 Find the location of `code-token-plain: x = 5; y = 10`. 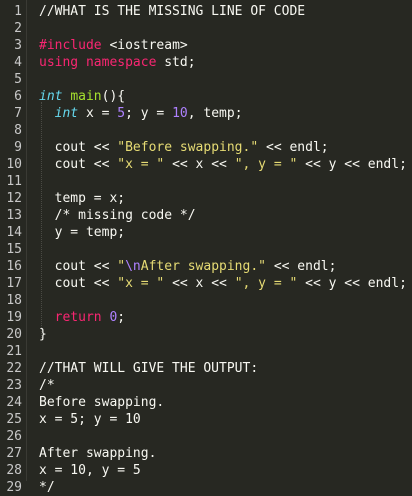

code-token-plain: x = 5; y = 10 is located at coordinates (90, 419).